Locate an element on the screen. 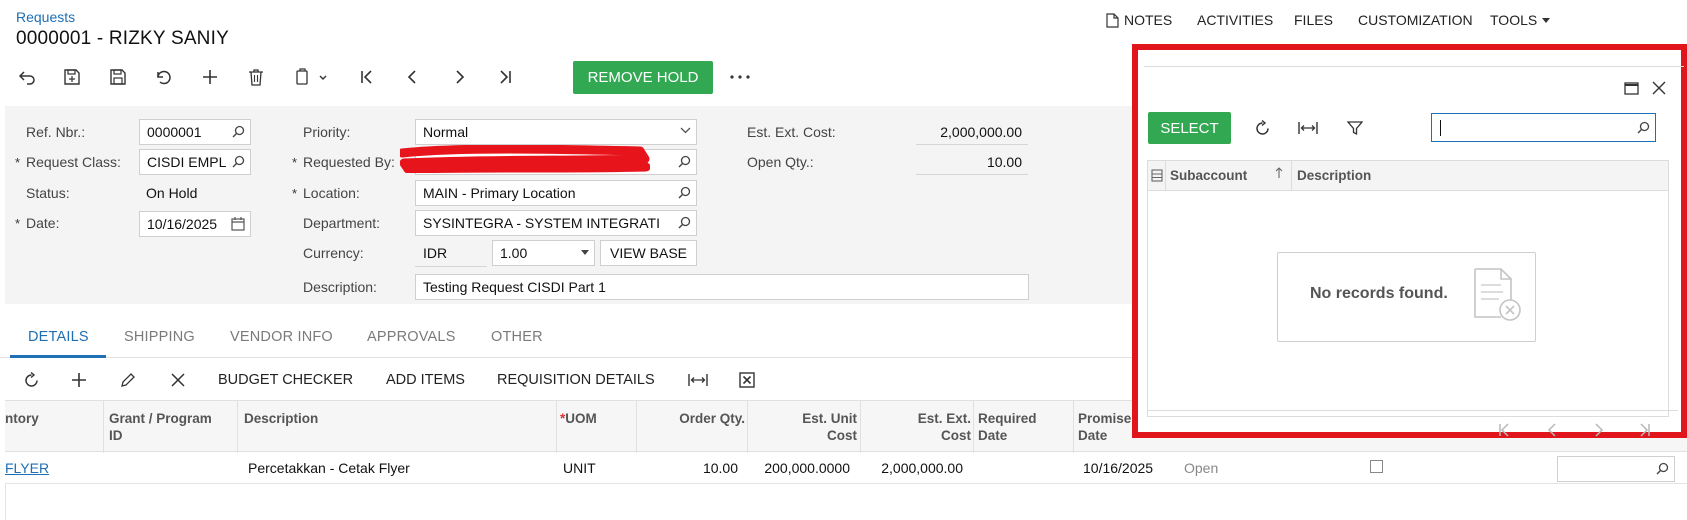  location-field: MAIN - Primary Location is located at coordinates (556, 193).